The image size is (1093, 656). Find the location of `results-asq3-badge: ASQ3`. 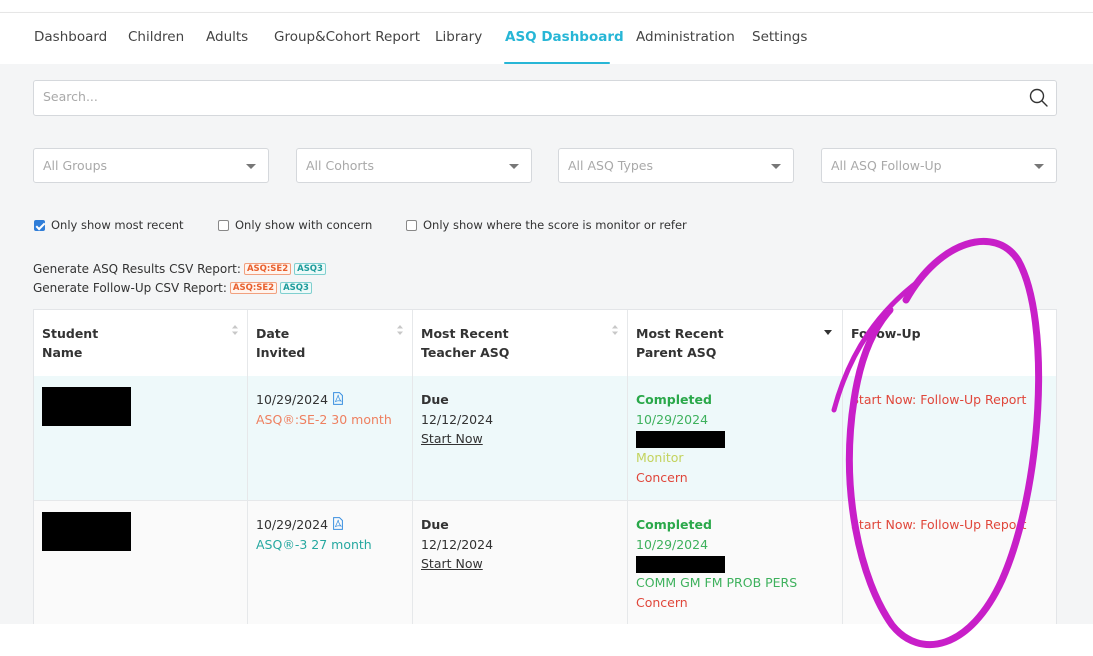

results-asq3-badge: ASQ3 is located at coordinates (310, 269).